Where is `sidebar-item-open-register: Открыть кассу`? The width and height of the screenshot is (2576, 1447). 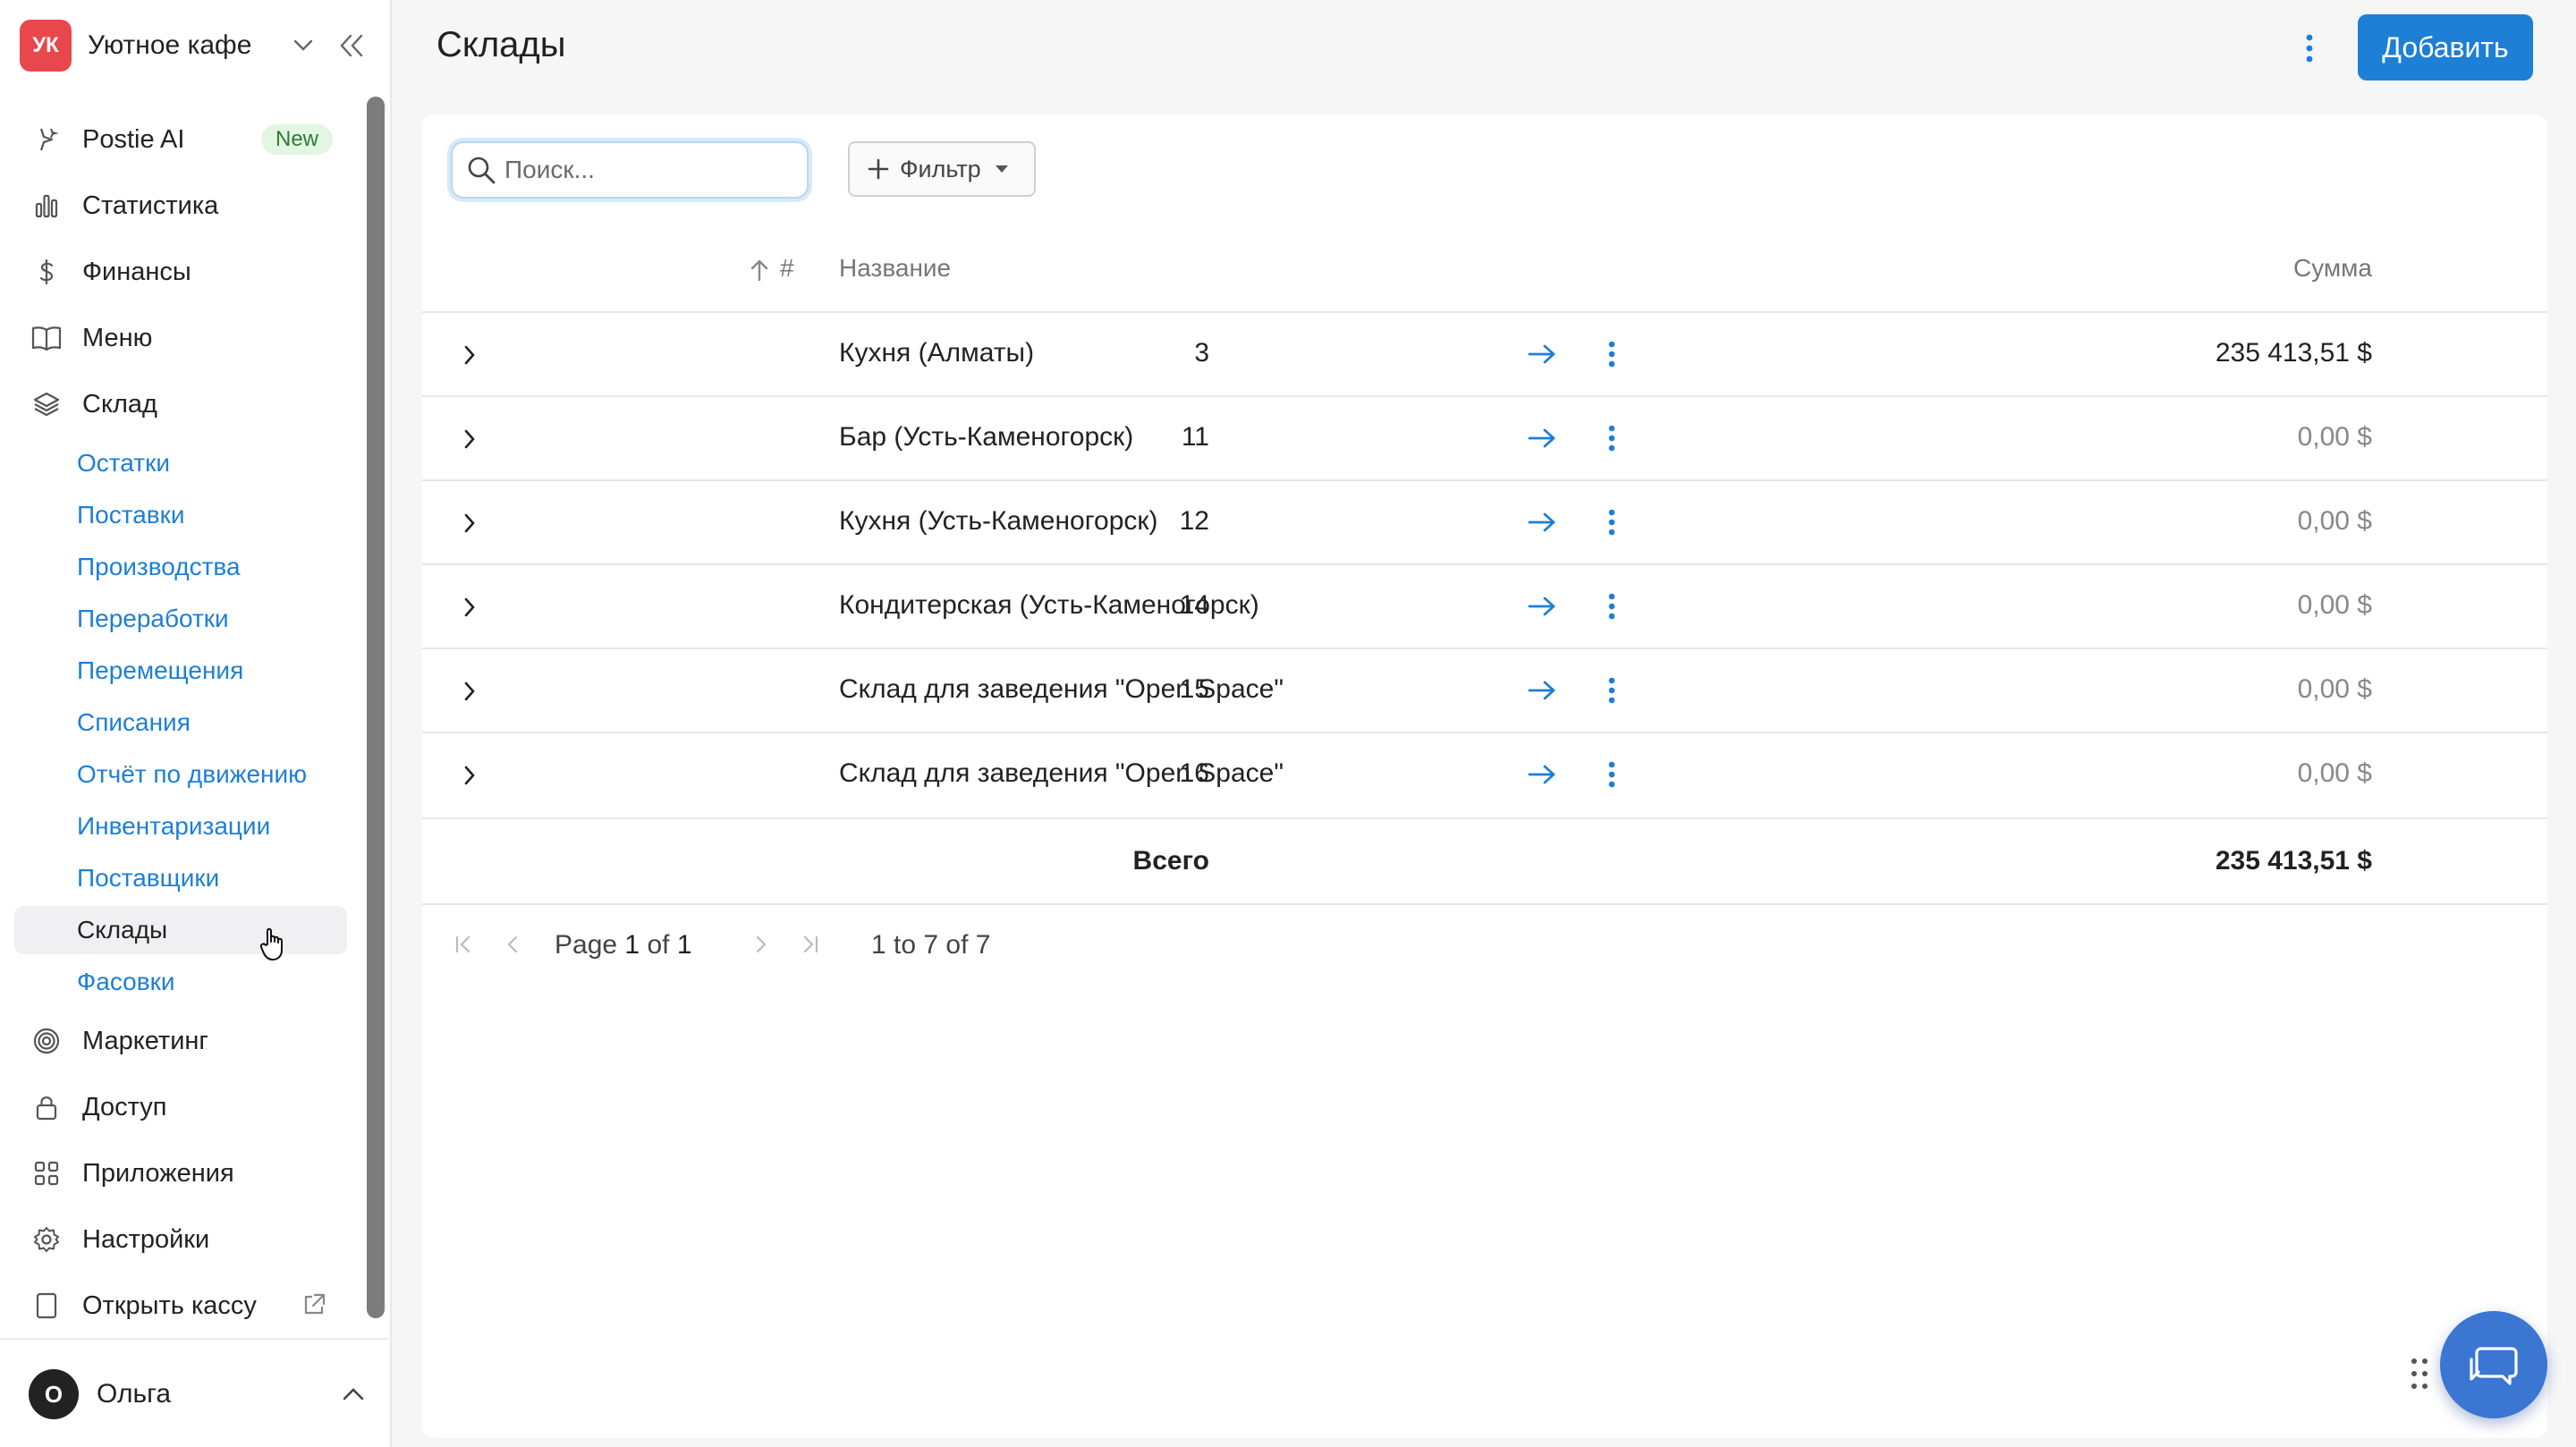
sidebar-item-open-register: Открыть кассу is located at coordinates (180, 1306).